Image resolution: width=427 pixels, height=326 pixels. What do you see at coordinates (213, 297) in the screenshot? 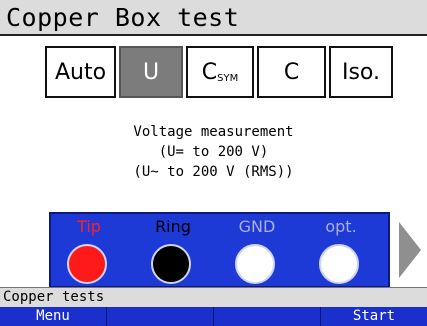
I see `status-bar: Copper tests` at bounding box center [213, 297].